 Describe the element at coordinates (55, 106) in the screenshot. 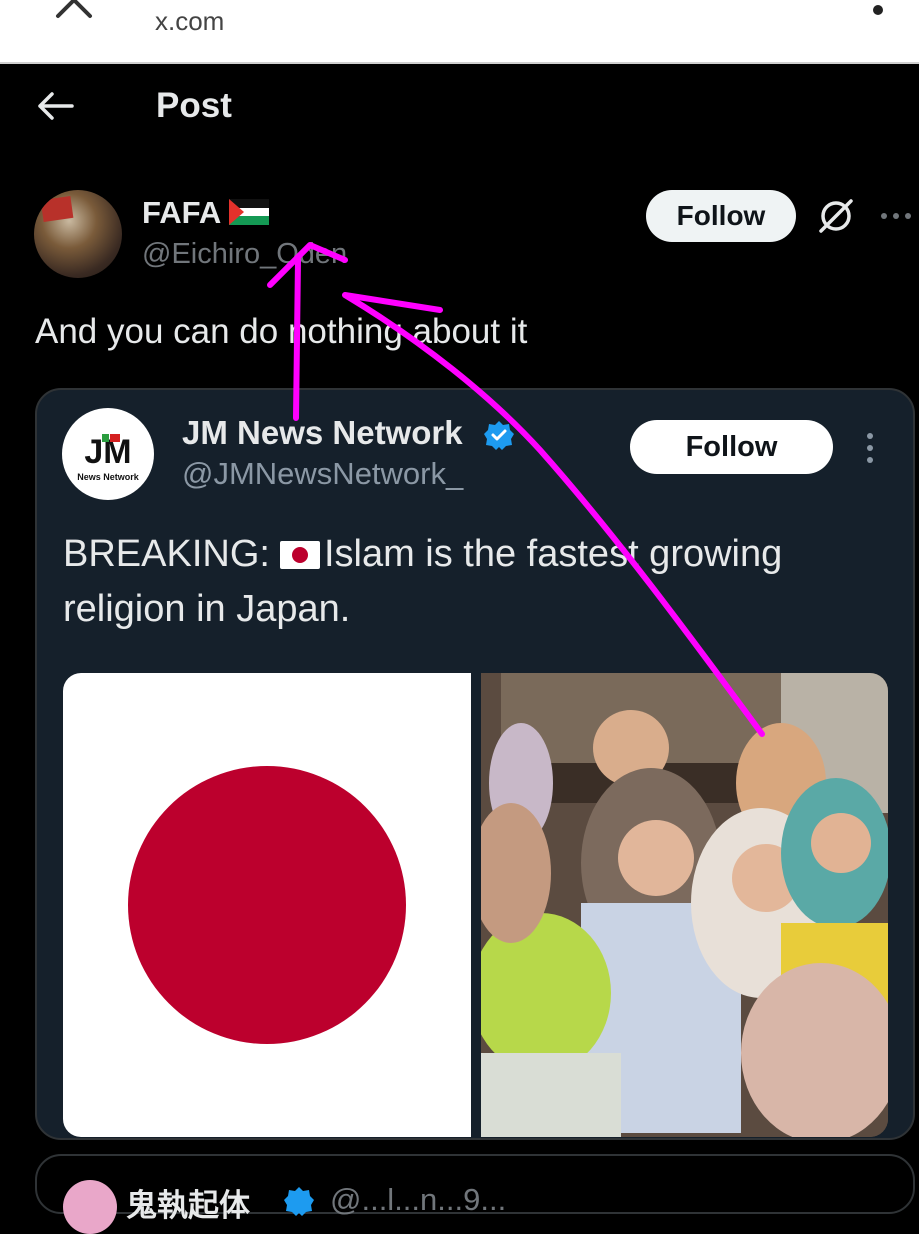

I see `arrow-left-icon` at that location.